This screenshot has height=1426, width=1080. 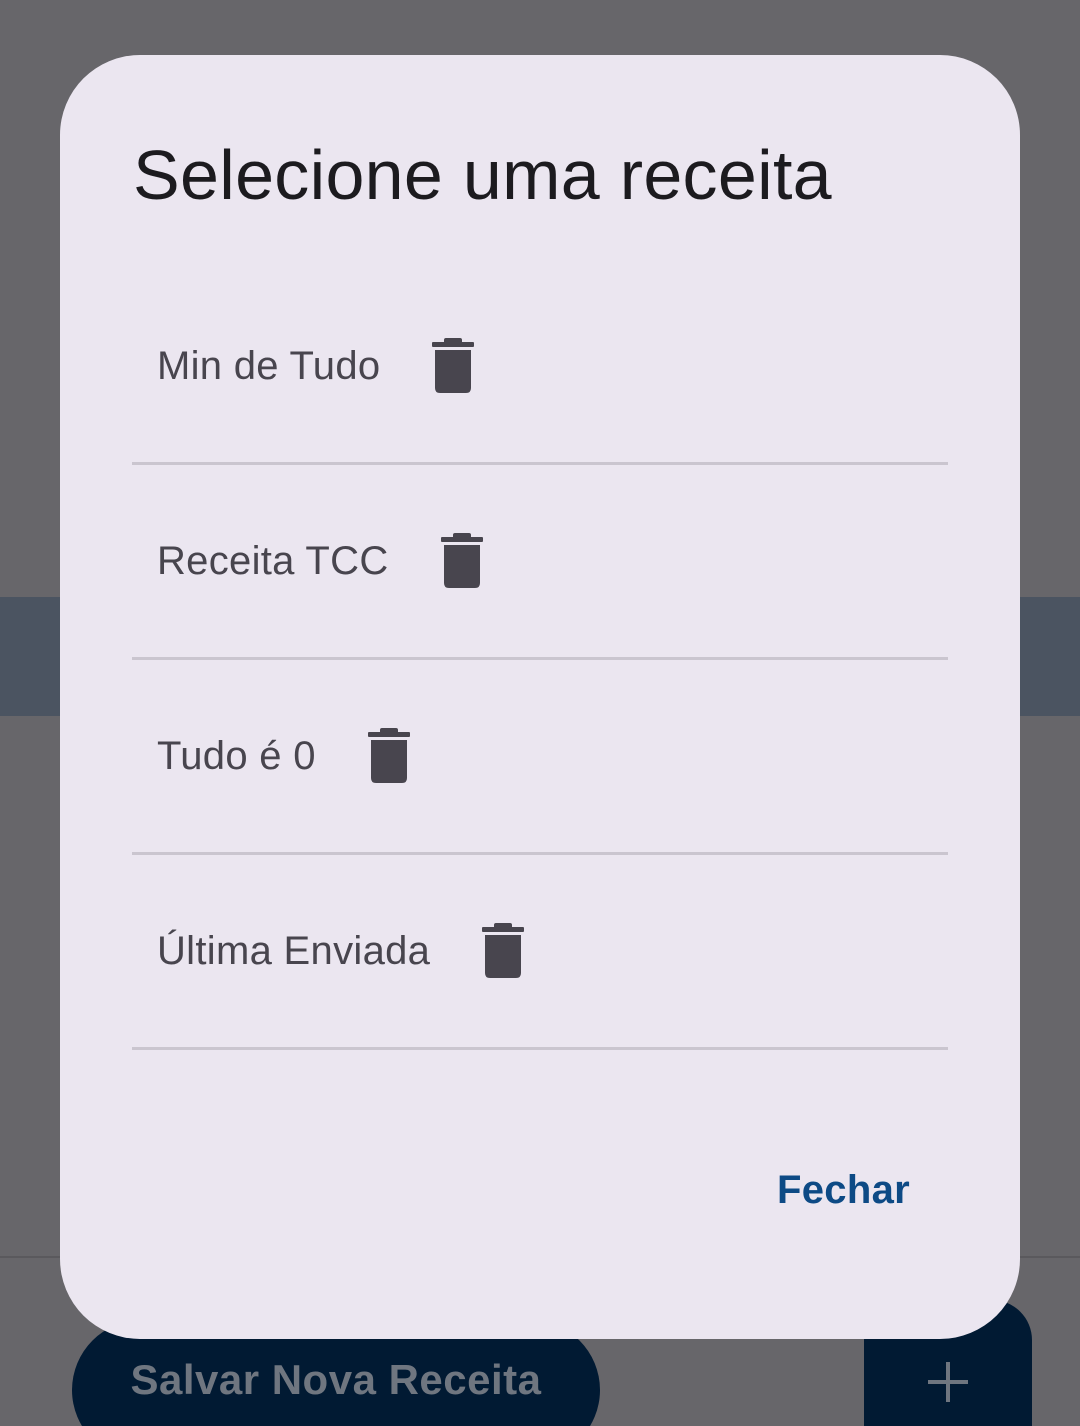 What do you see at coordinates (540, 562) in the screenshot?
I see `recipe-list-item: Receita TCC` at bounding box center [540, 562].